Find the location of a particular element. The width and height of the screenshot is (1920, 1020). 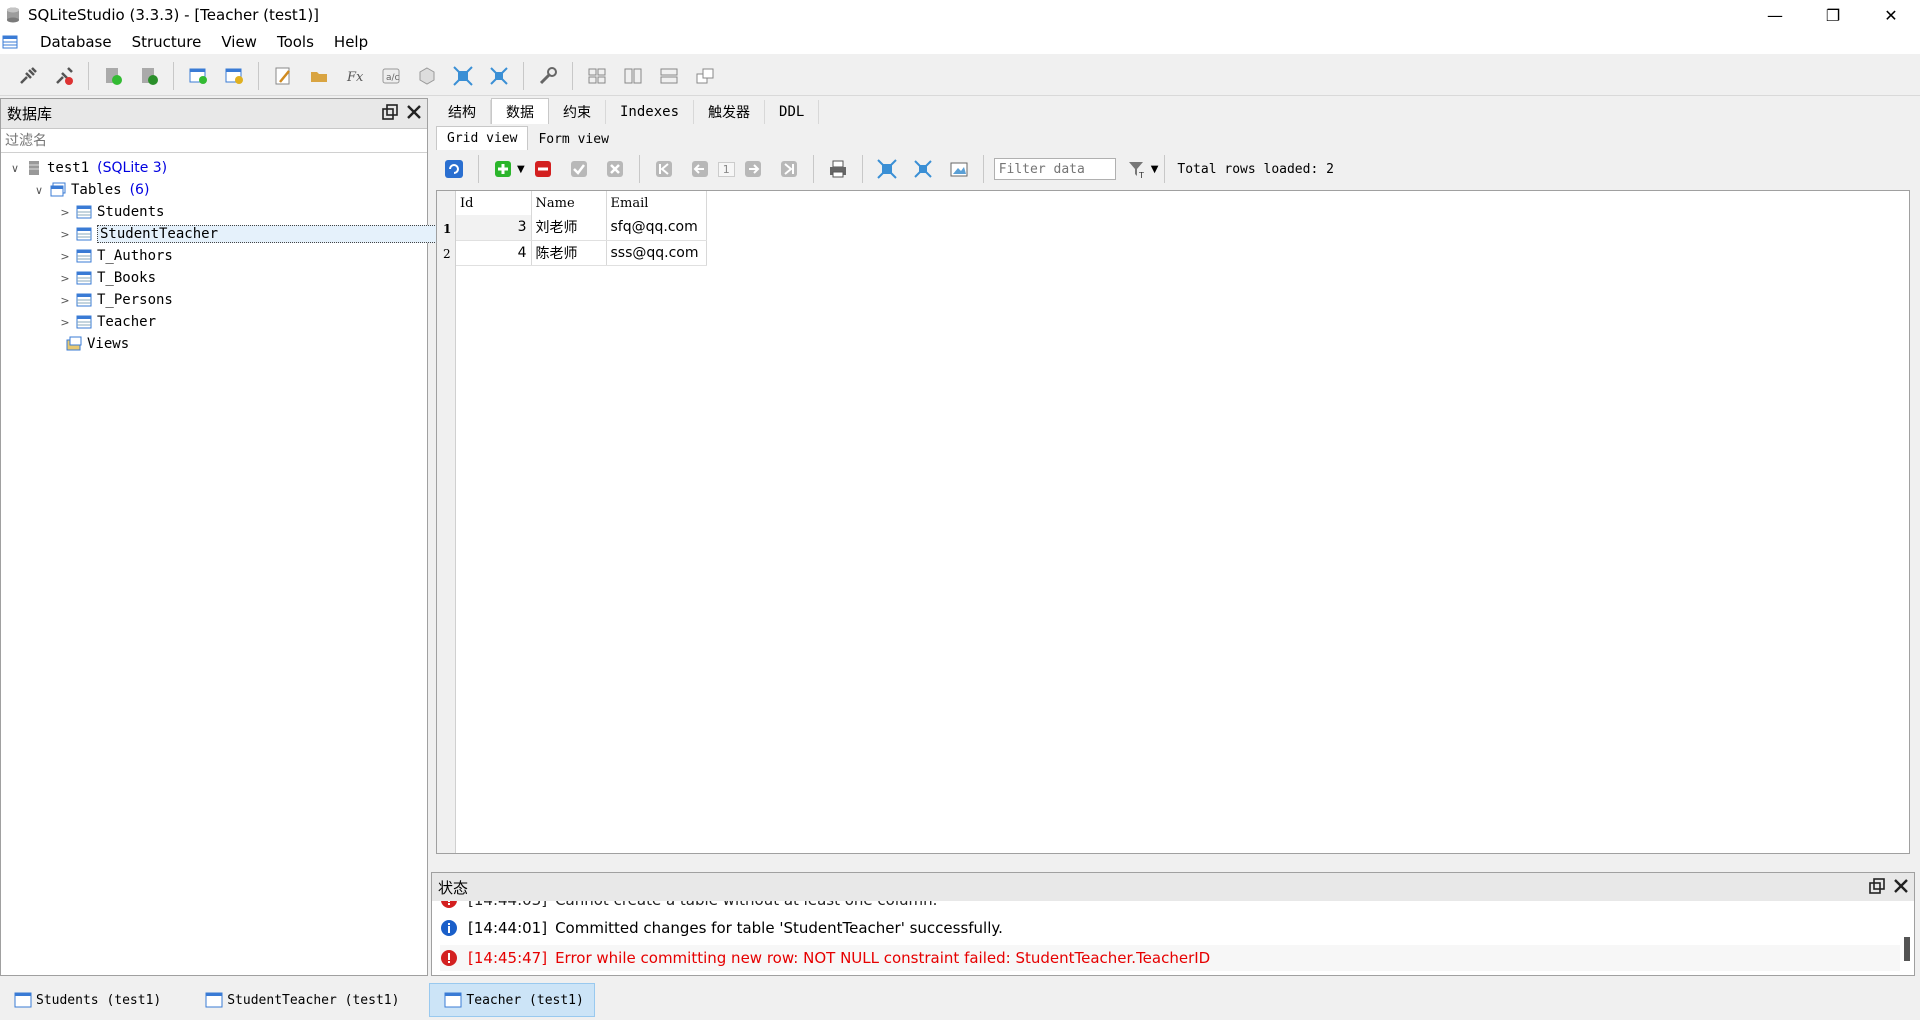

tree-item-db: ∨ test1 (SQLite 3) is located at coordinates (87, 168).